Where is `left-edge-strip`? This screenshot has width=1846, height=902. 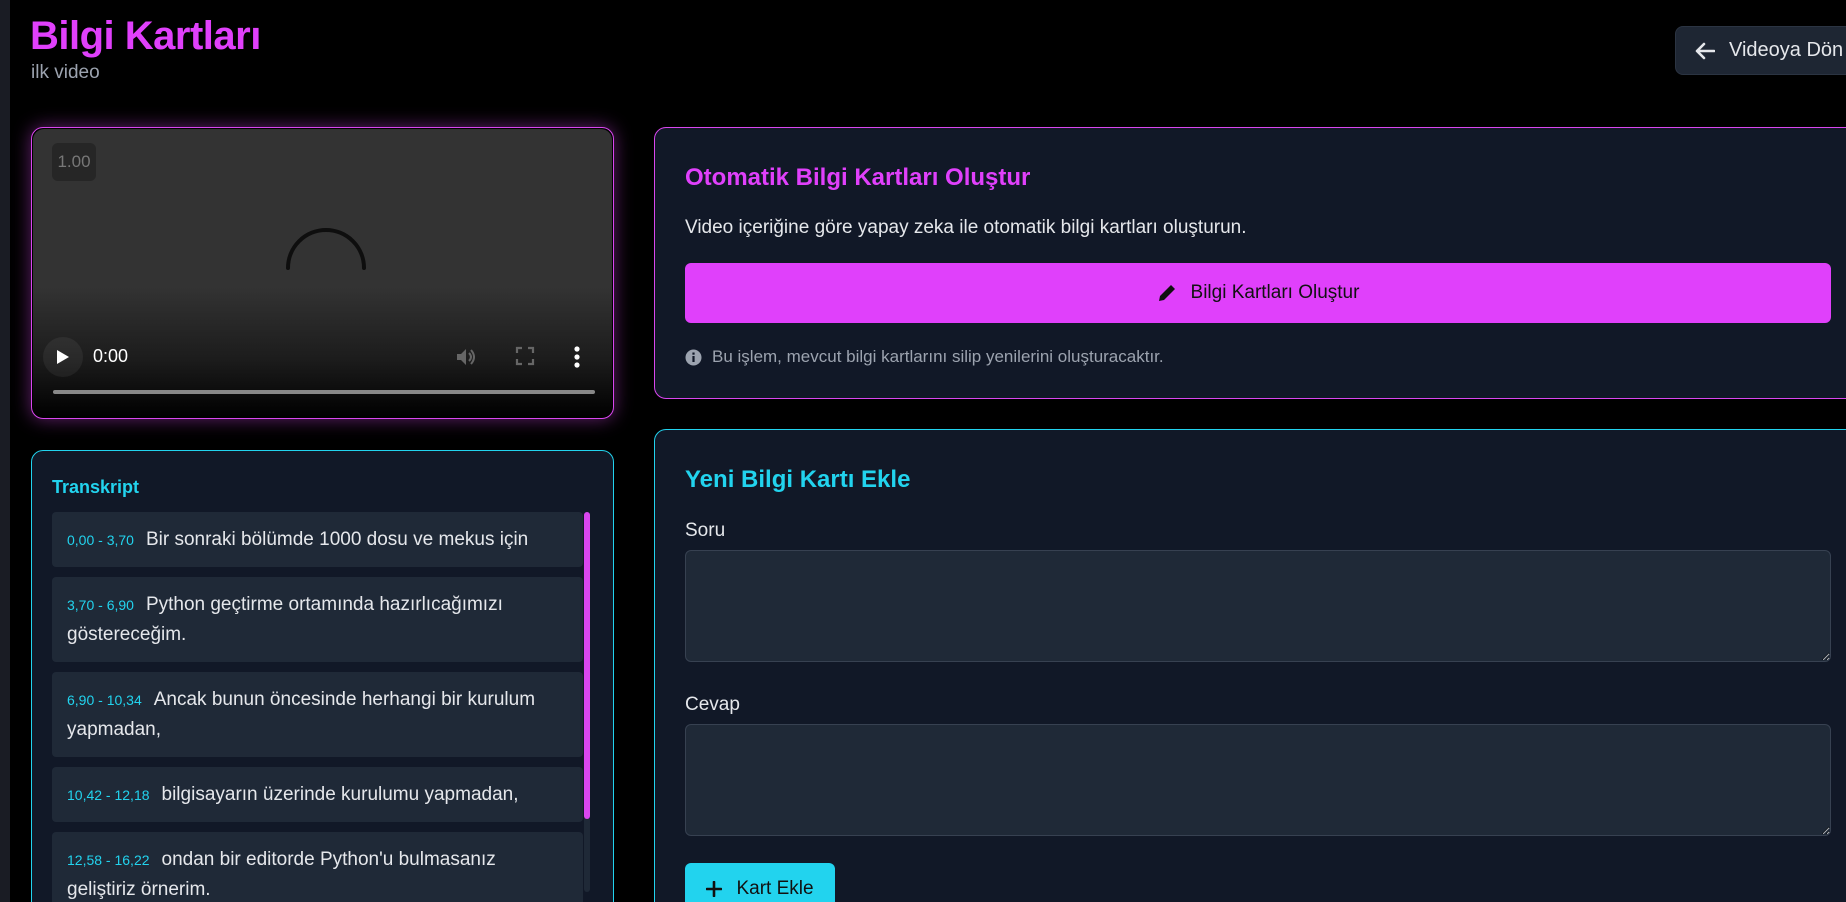 left-edge-strip is located at coordinates (5, 451).